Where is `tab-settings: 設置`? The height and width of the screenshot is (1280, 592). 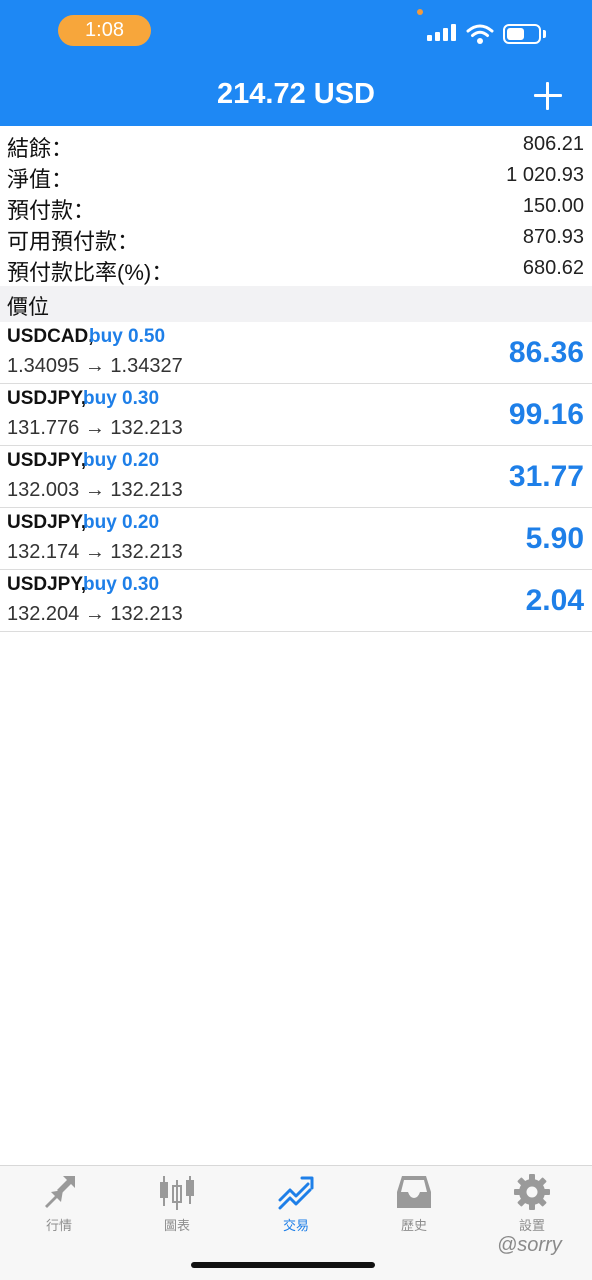 tab-settings: 設置 is located at coordinates (532, 1206).